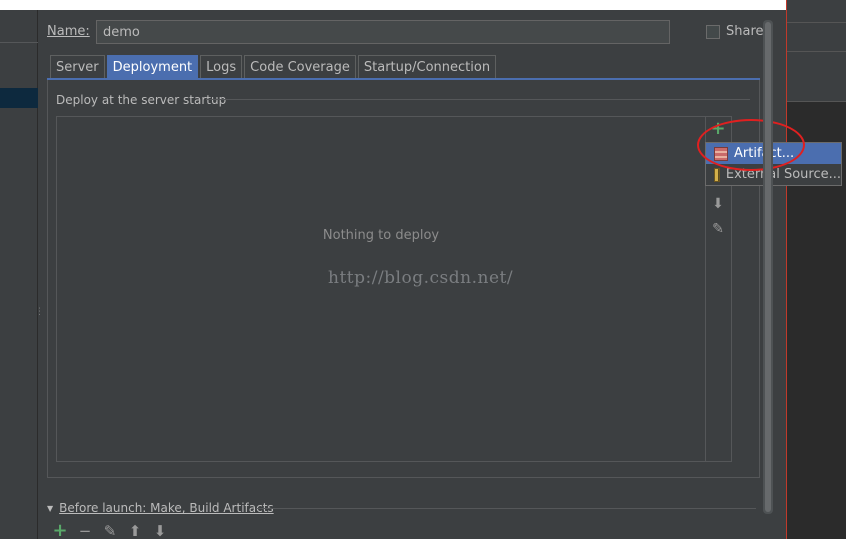  I want to click on before-launch-label: Before launch: Make, Build Artifacts, so click(166, 508).